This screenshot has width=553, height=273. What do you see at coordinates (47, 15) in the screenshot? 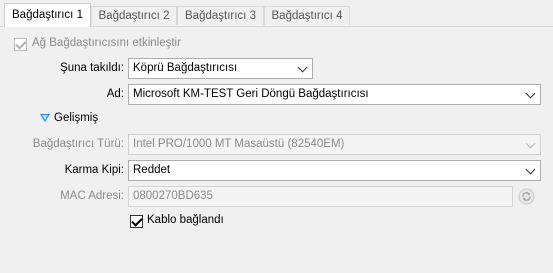
I see `tab-adapter-1: Bağdaştırıcı 1` at bounding box center [47, 15].